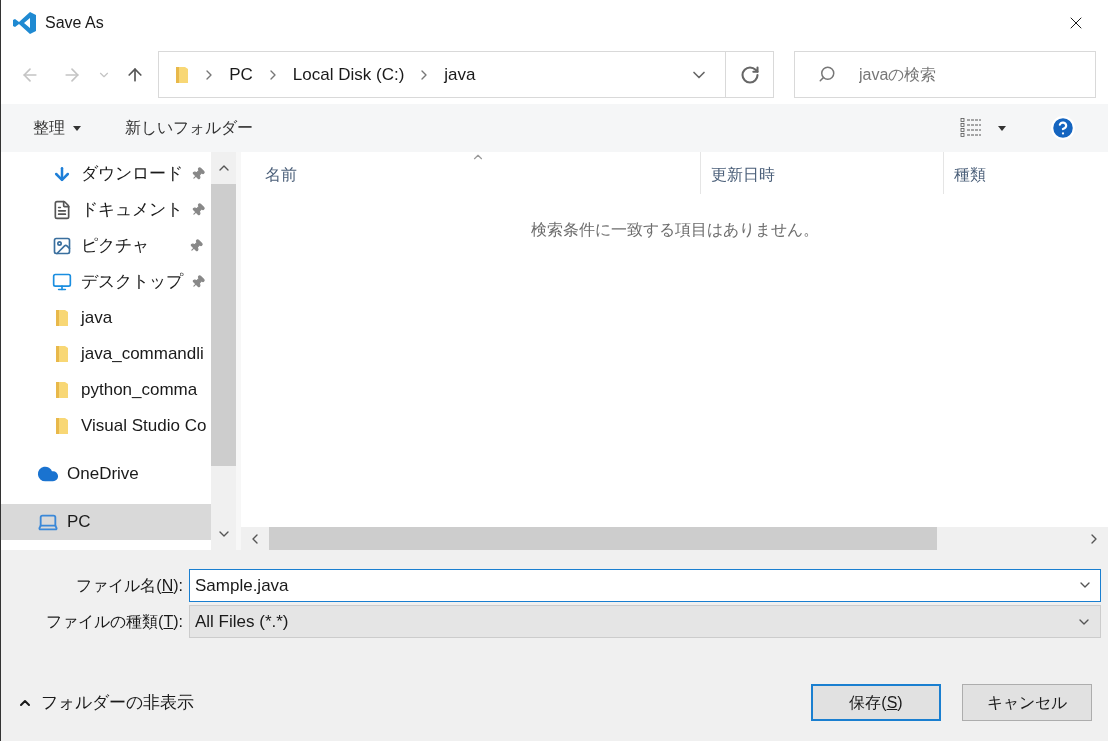 The width and height of the screenshot is (1108, 741). Describe the element at coordinates (106, 354) in the screenshot. I see `sidebar-item: java_commandli` at that location.